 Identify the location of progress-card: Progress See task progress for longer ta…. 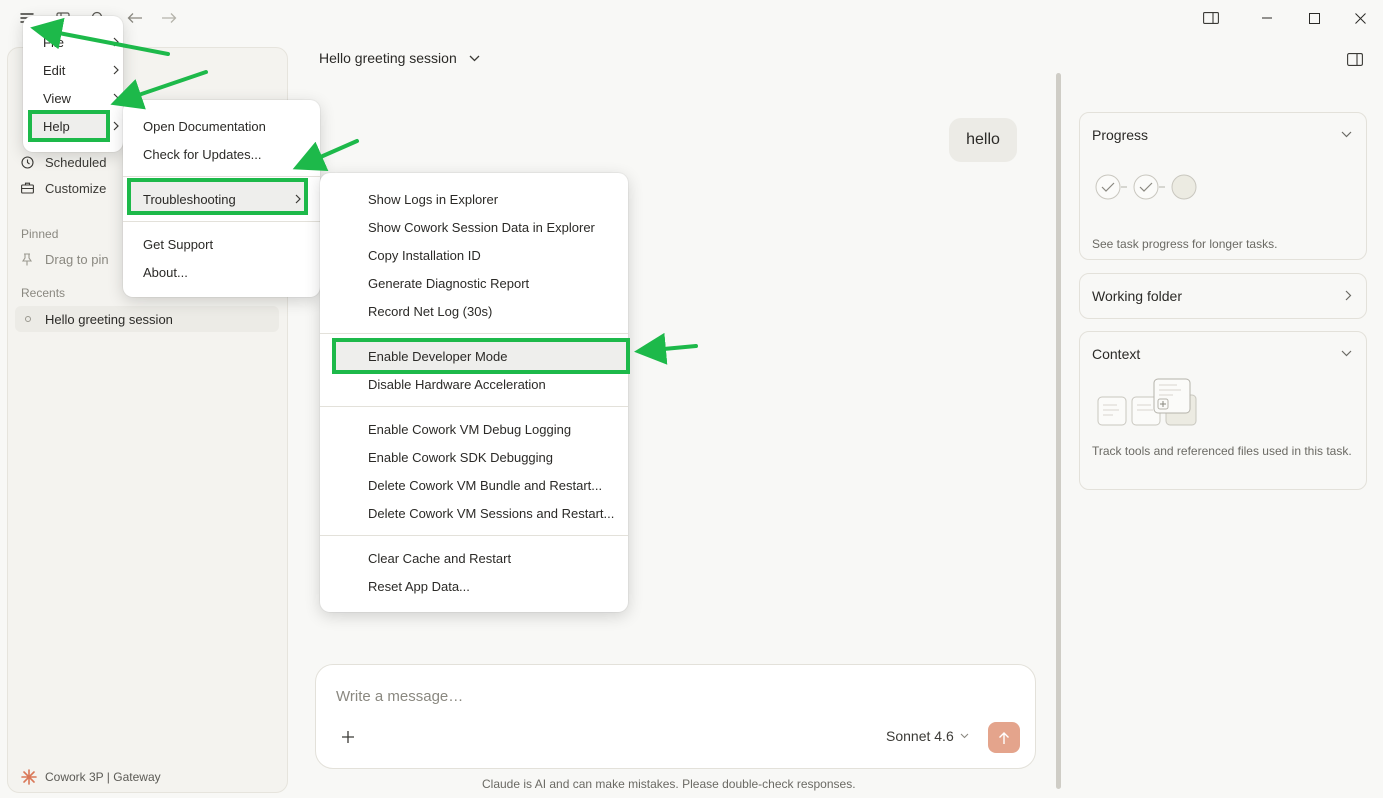
(1223, 186).